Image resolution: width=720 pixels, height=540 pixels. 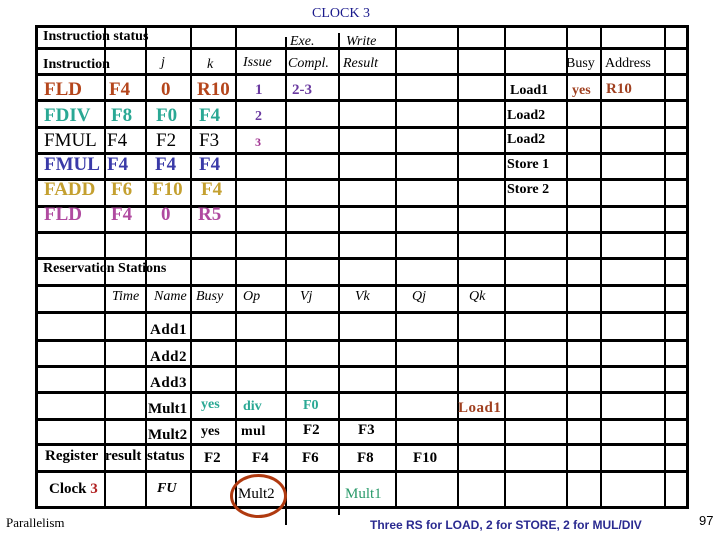 I want to click on highlight-circle, so click(x=258, y=496).